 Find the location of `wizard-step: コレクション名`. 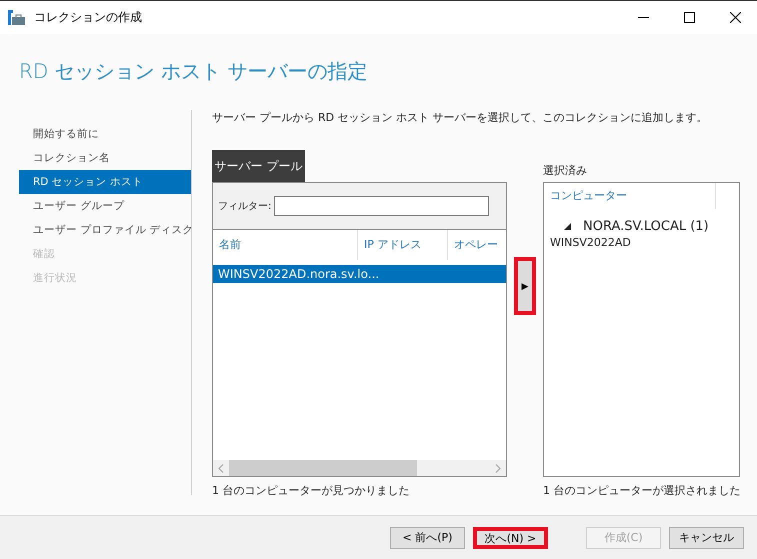

wizard-step: コレクション名 is located at coordinates (105, 158).